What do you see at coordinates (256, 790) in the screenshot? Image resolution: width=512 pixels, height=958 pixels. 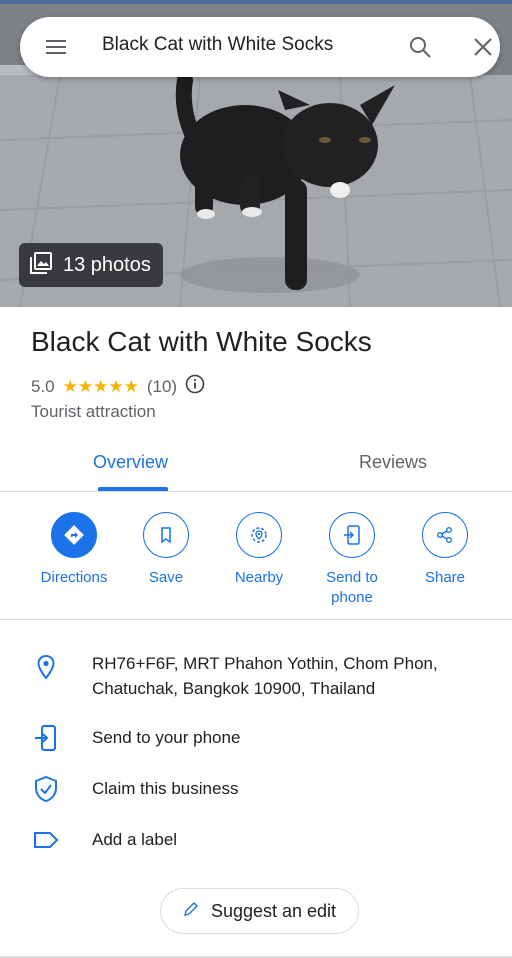 I see `claim-business-row: Claim this business` at bounding box center [256, 790].